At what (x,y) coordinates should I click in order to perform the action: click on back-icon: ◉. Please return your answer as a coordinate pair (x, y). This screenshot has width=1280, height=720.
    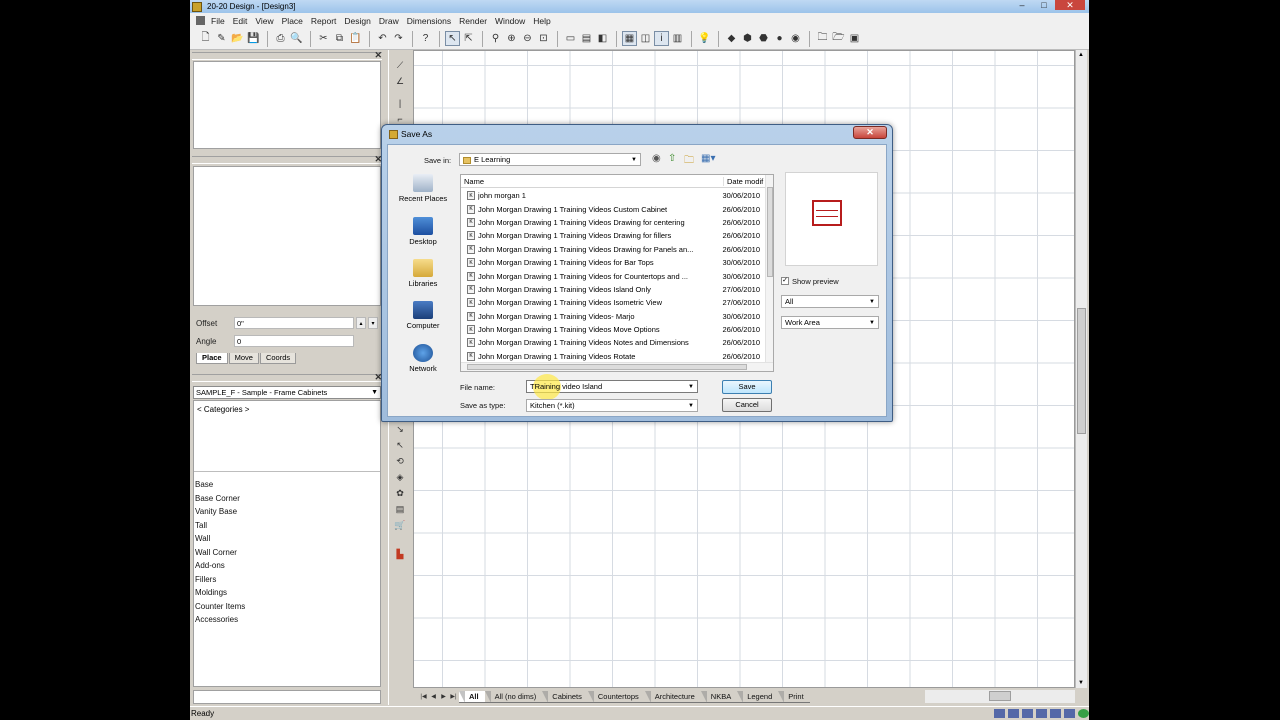
    Looking at the image, I should click on (656, 158).